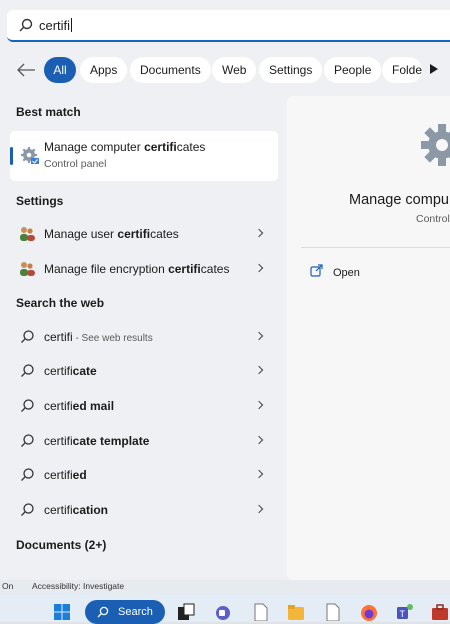 The image size is (450, 624). What do you see at coordinates (223, 612) in the screenshot?
I see `meet-app-icon` at bounding box center [223, 612].